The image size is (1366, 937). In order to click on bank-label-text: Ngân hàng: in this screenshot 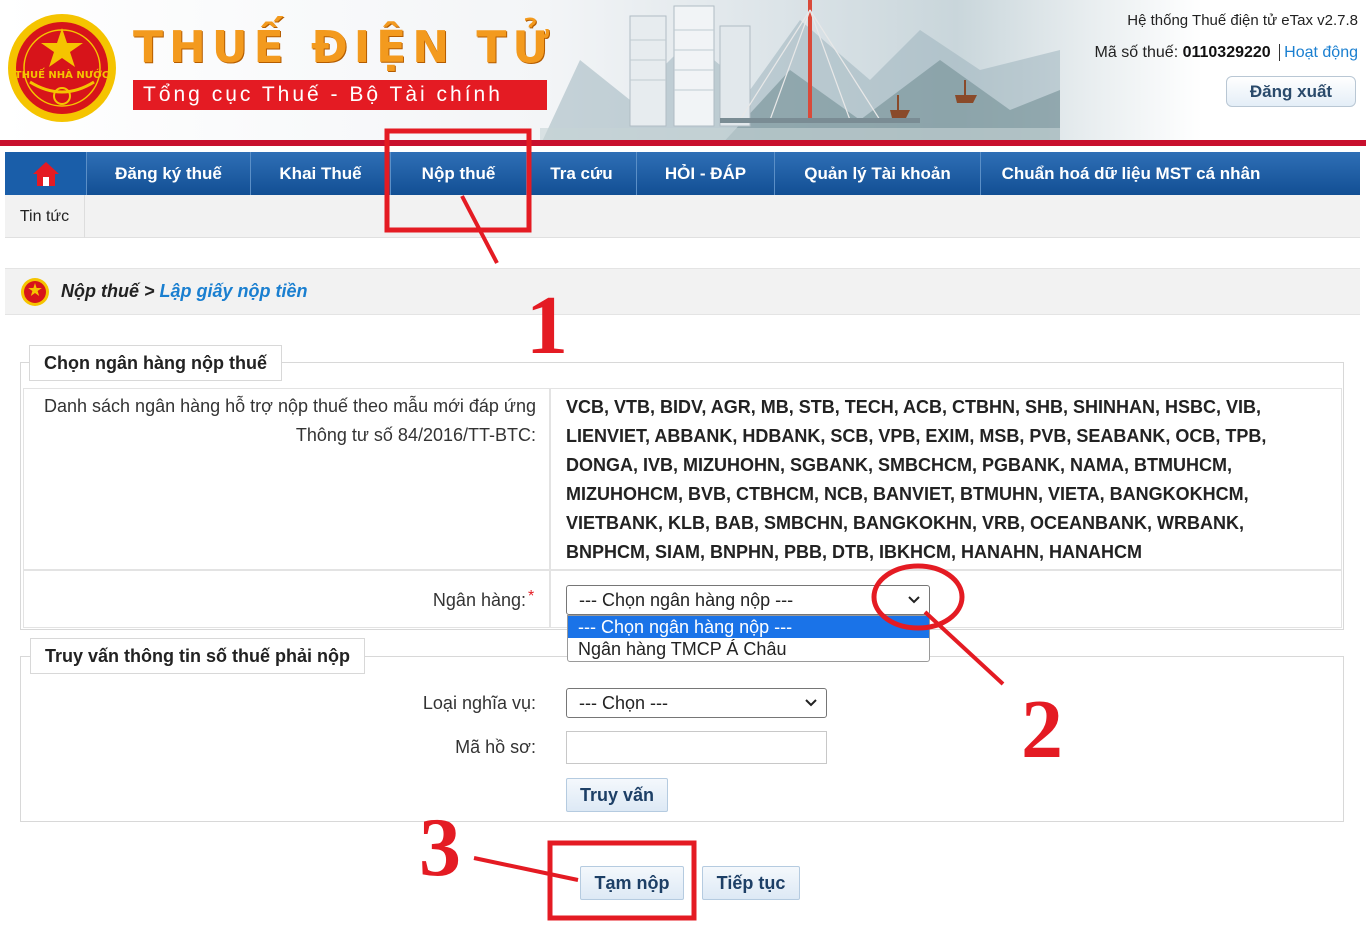, I will do `click(479, 600)`.